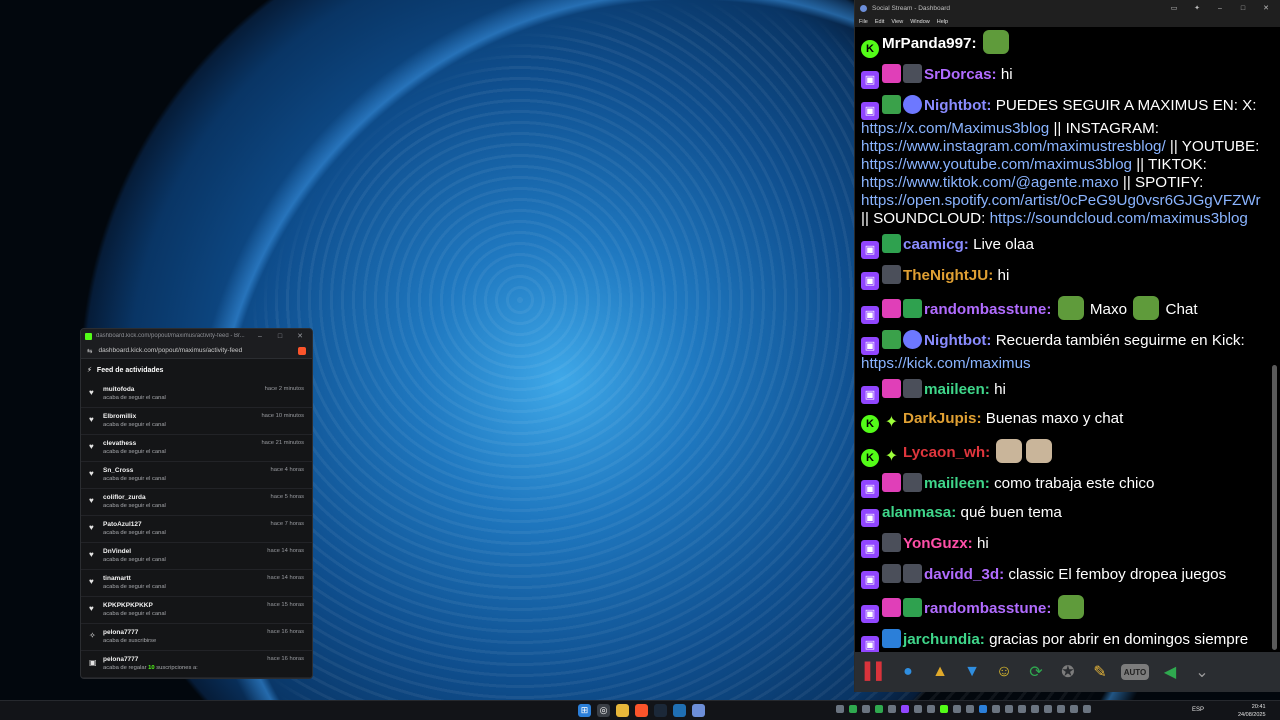 The height and width of the screenshot is (720, 1280). I want to click on chat-username: YonGuzx:, so click(938, 543).